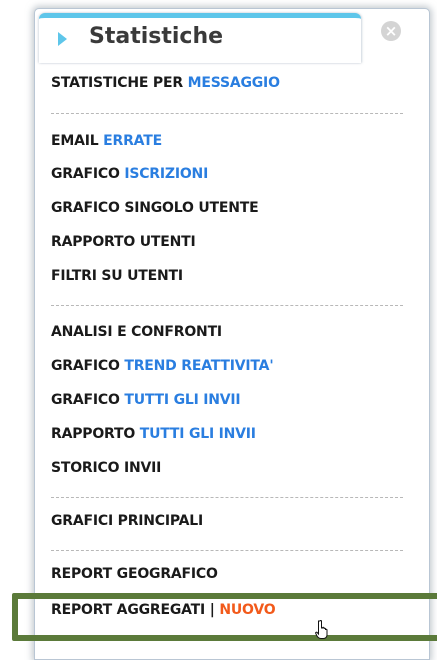  I want to click on menu-item-label: RAPPORTO UTENTI, so click(123, 242).